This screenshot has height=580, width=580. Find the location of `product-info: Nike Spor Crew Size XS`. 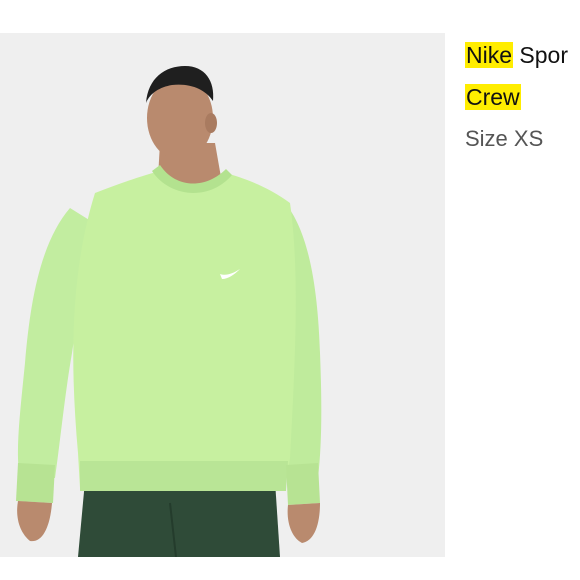

product-info: Nike Spor Crew Size XS is located at coordinates (522, 97).